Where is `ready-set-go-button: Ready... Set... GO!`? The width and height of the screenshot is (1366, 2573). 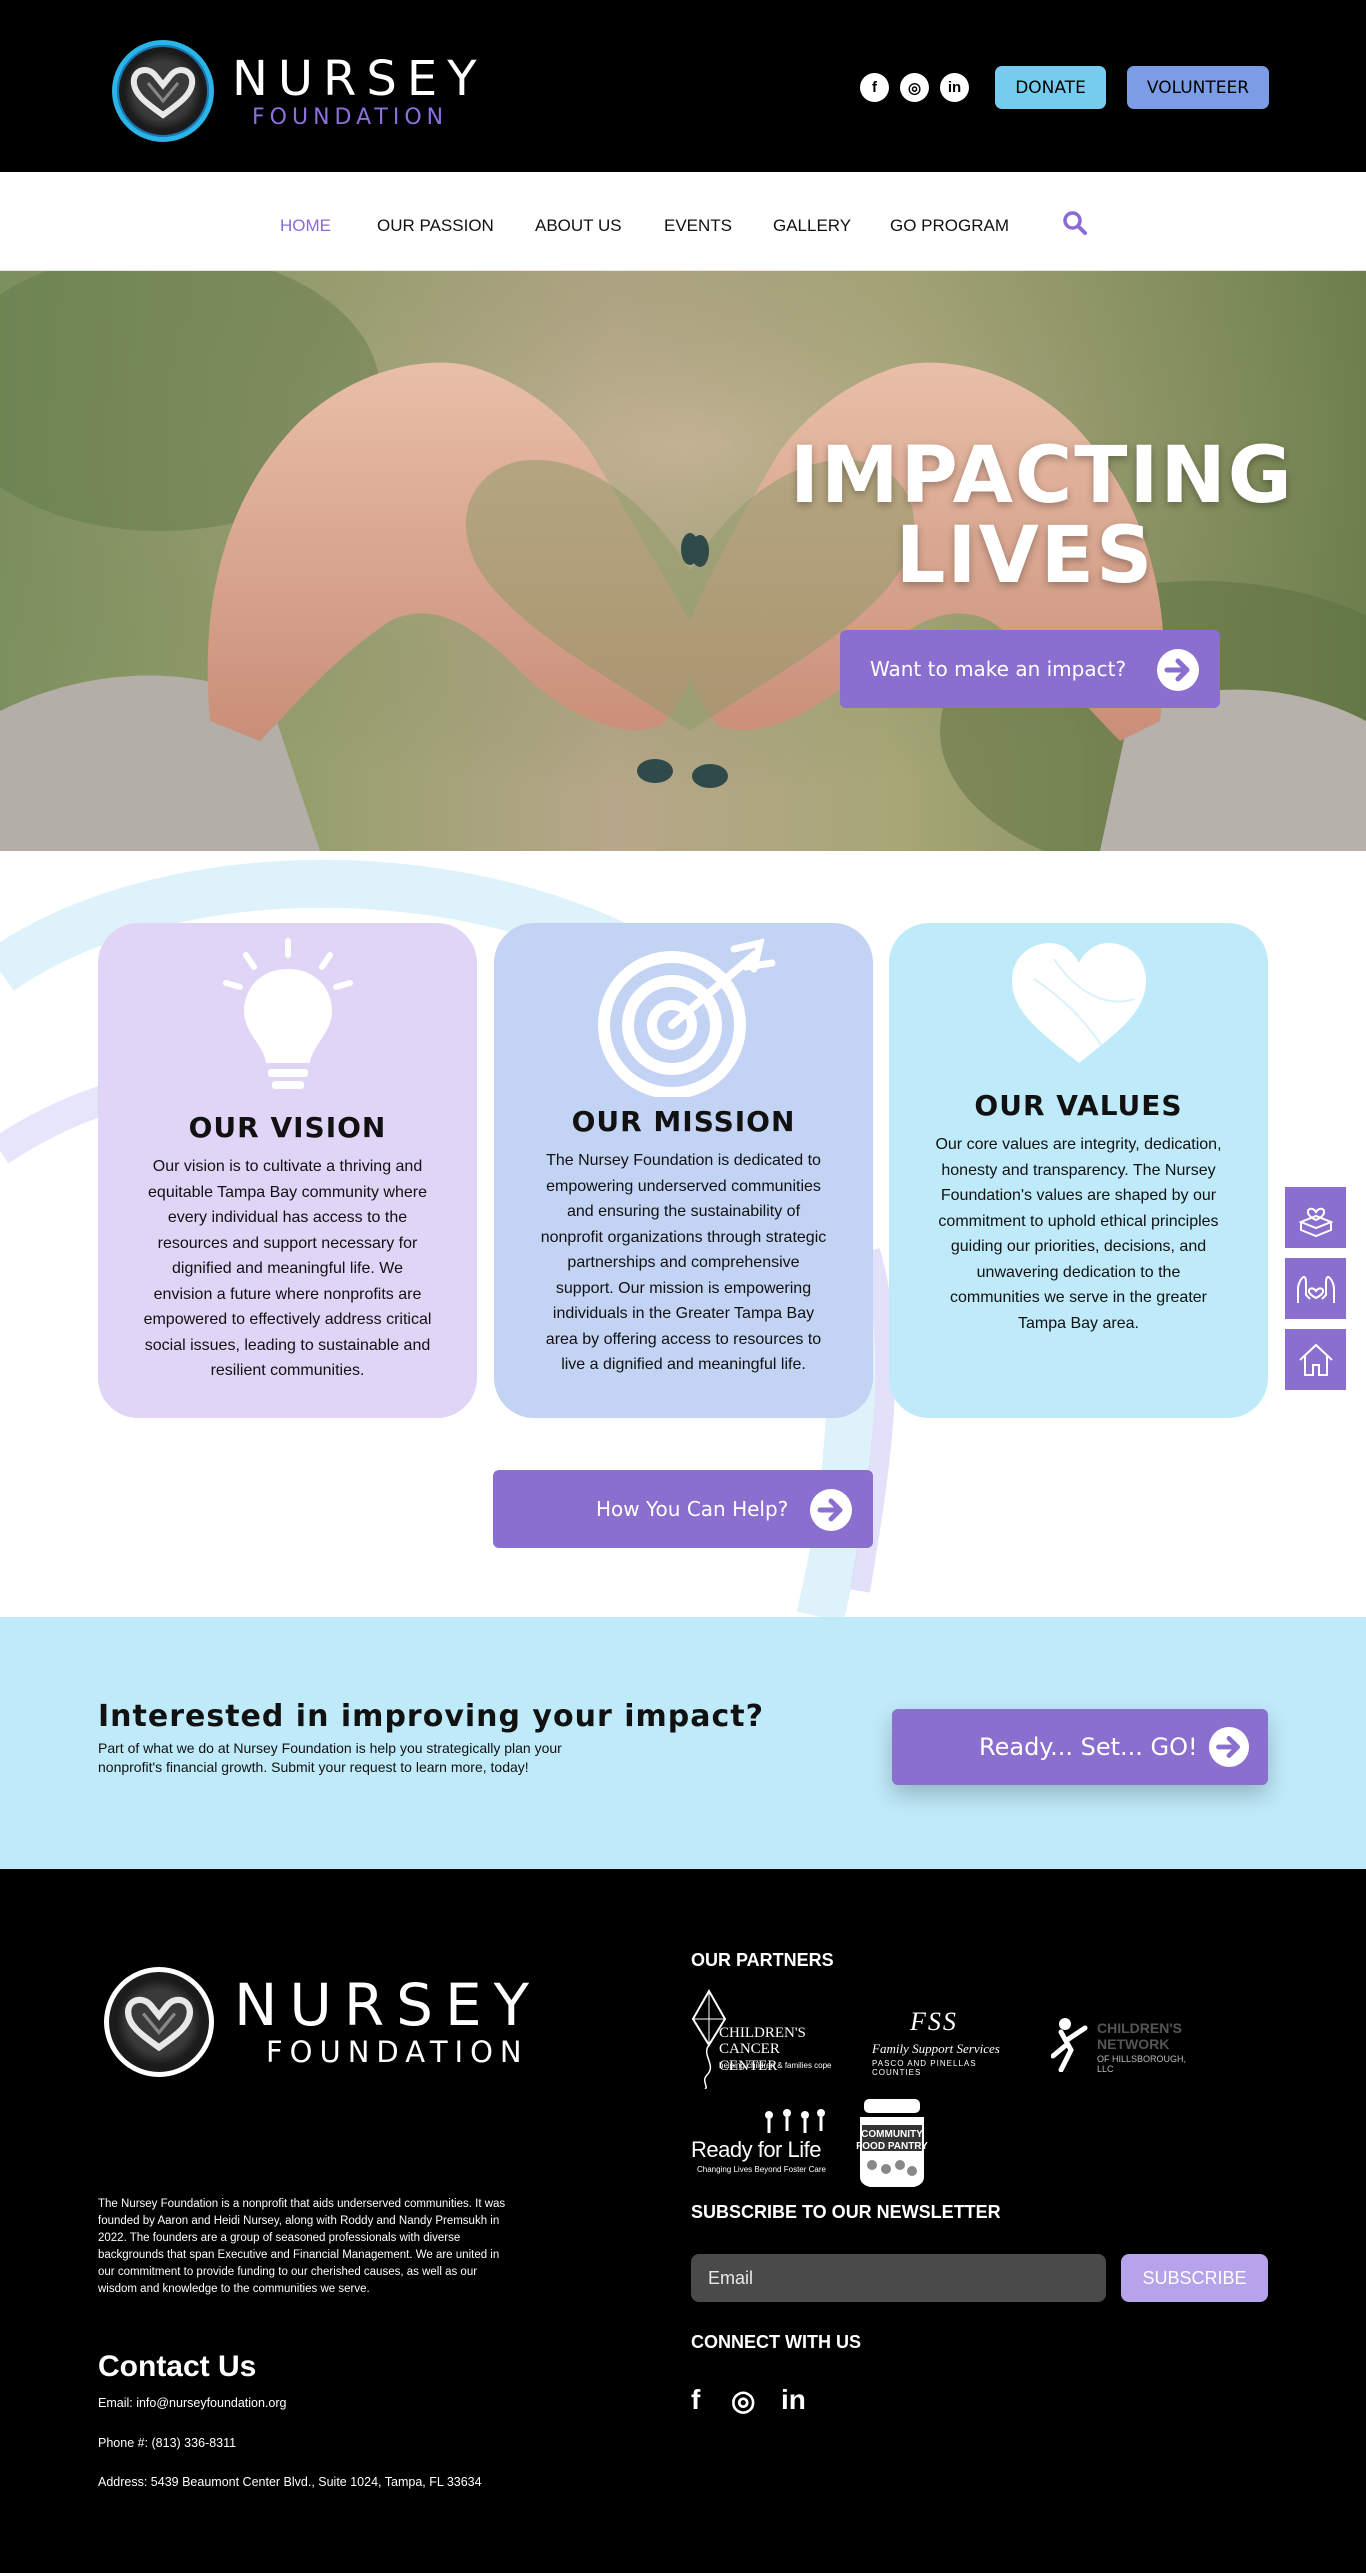 ready-set-go-button: Ready... Set... GO! is located at coordinates (1080, 1747).